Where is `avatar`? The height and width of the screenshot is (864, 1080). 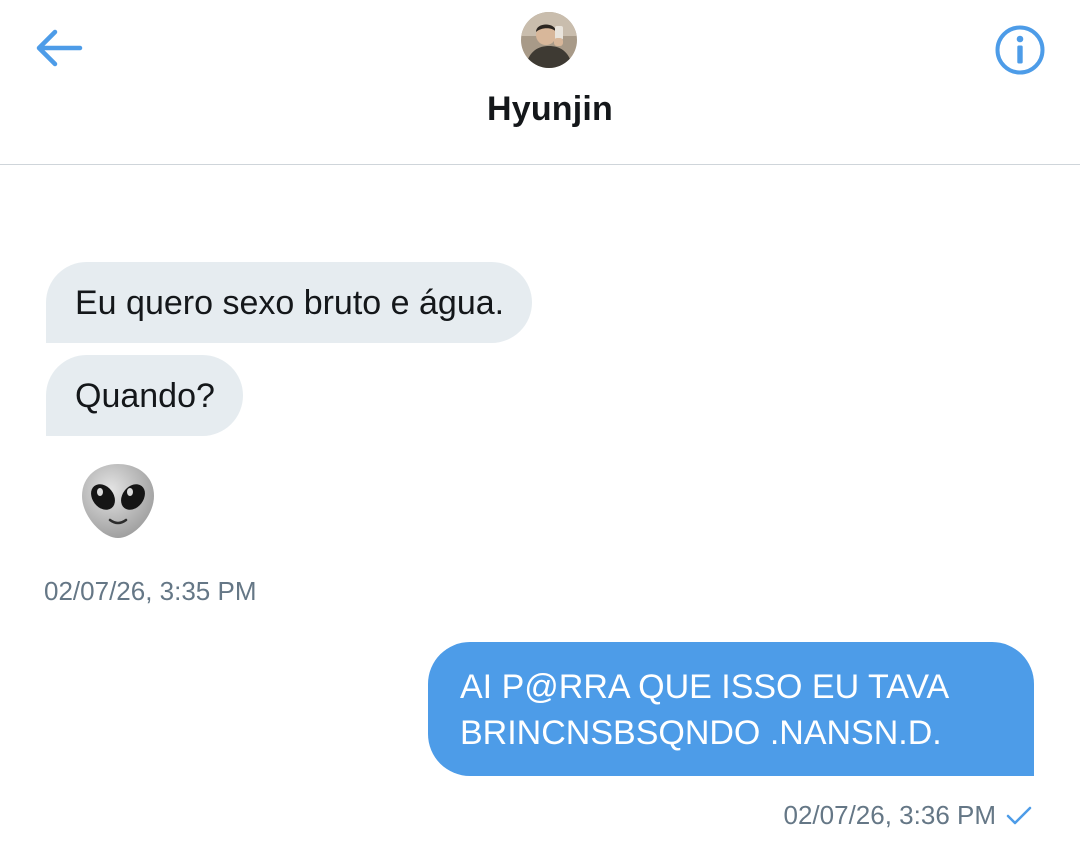 avatar is located at coordinates (549, 40).